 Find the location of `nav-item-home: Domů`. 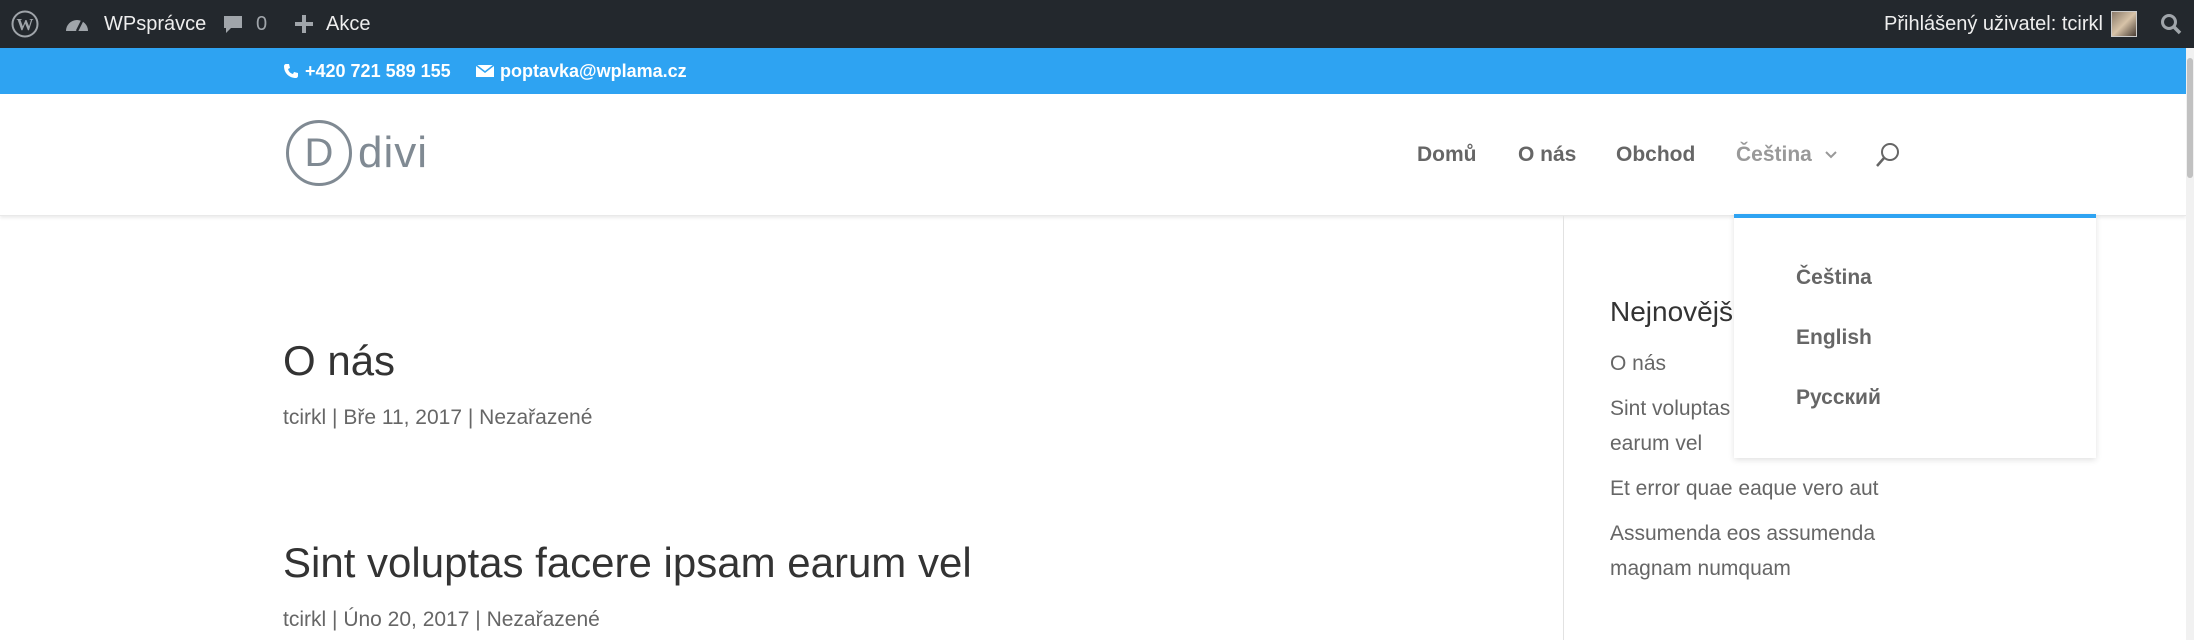

nav-item-home: Domů is located at coordinates (1447, 155).